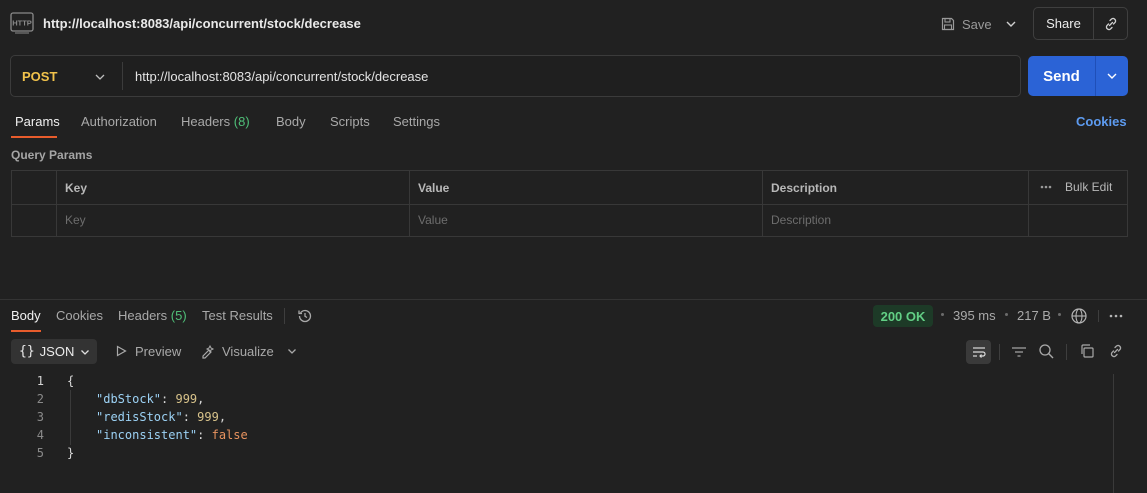 The height and width of the screenshot is (493, 1147). What do you see at coordinates (129, 399) in the screenshot?
I see `json-key: "dbStock"` at bounding box center [129, 399].